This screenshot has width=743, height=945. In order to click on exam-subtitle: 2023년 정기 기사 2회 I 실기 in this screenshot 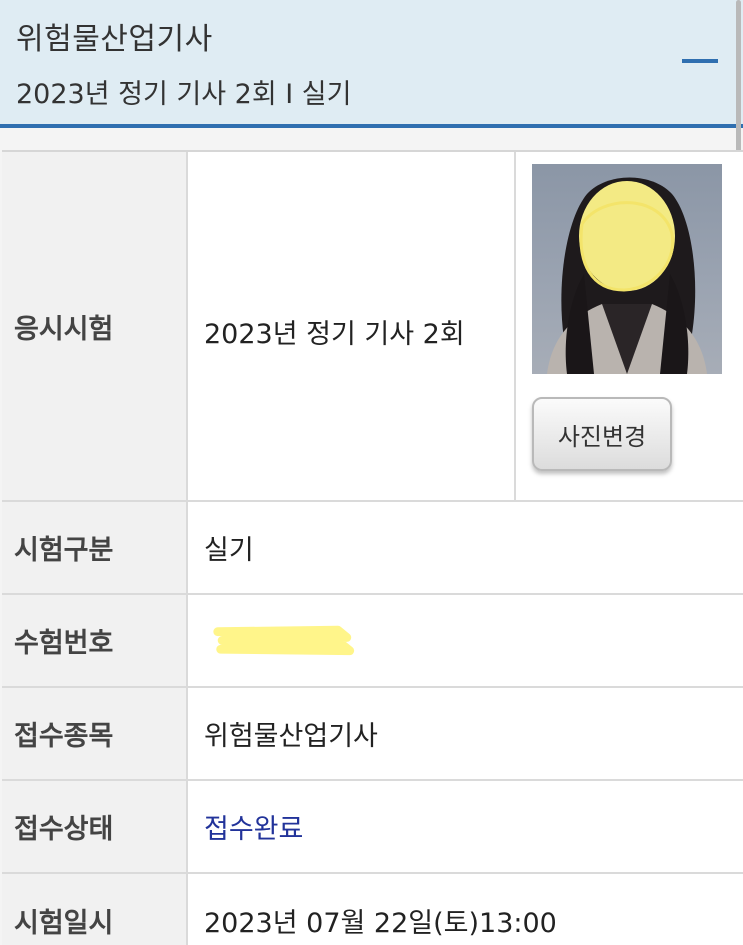, I will do `click(184, 94)`.